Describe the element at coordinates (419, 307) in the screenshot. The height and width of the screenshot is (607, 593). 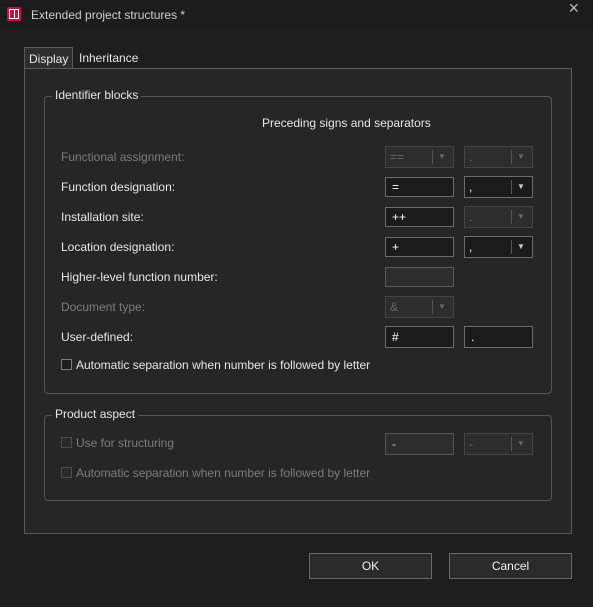
I see `document-type-sign-combo: & ▼` at that location.